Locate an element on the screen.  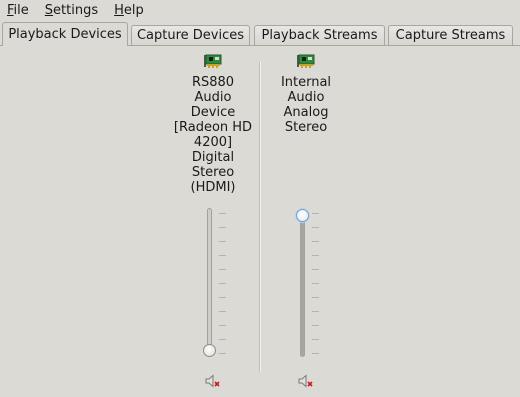
menu-help-label: elp is located at coordinates (133, 10).